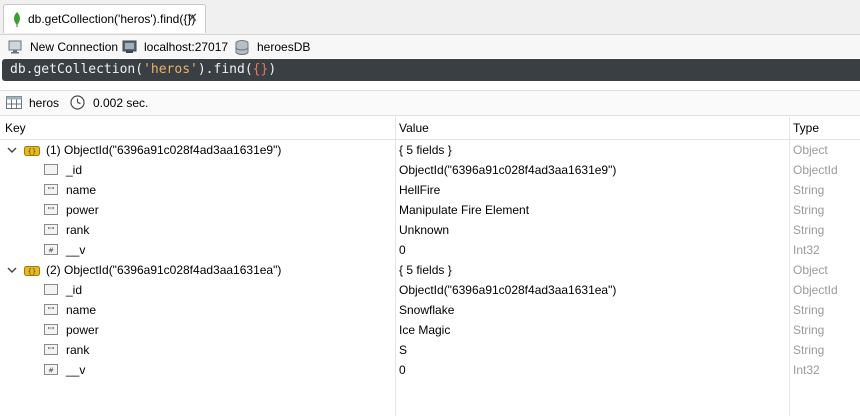 Image resolution: width=860 pixels, height=416 pixels. What do you see at coordinates (15, 128) in the screenshot?
I see `column-key-header: Key` at bounding box center [15, 128].